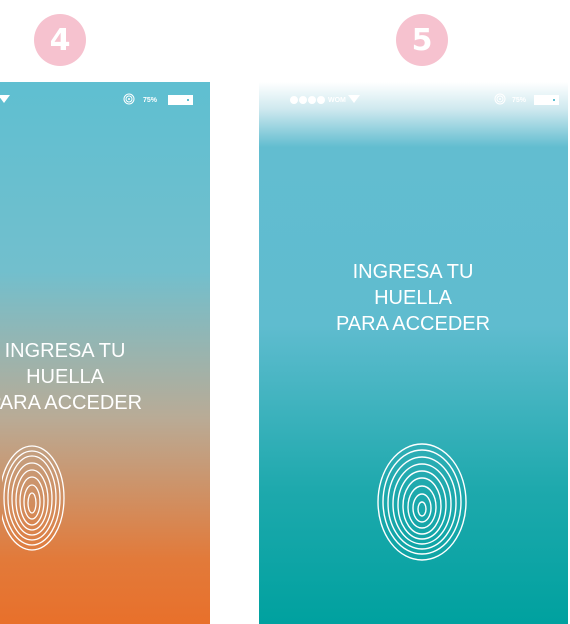  What do you see at coordinates (422, 40) in the screenshot?
I see `step-5-badge: 5` at bounding box center [422, 40].